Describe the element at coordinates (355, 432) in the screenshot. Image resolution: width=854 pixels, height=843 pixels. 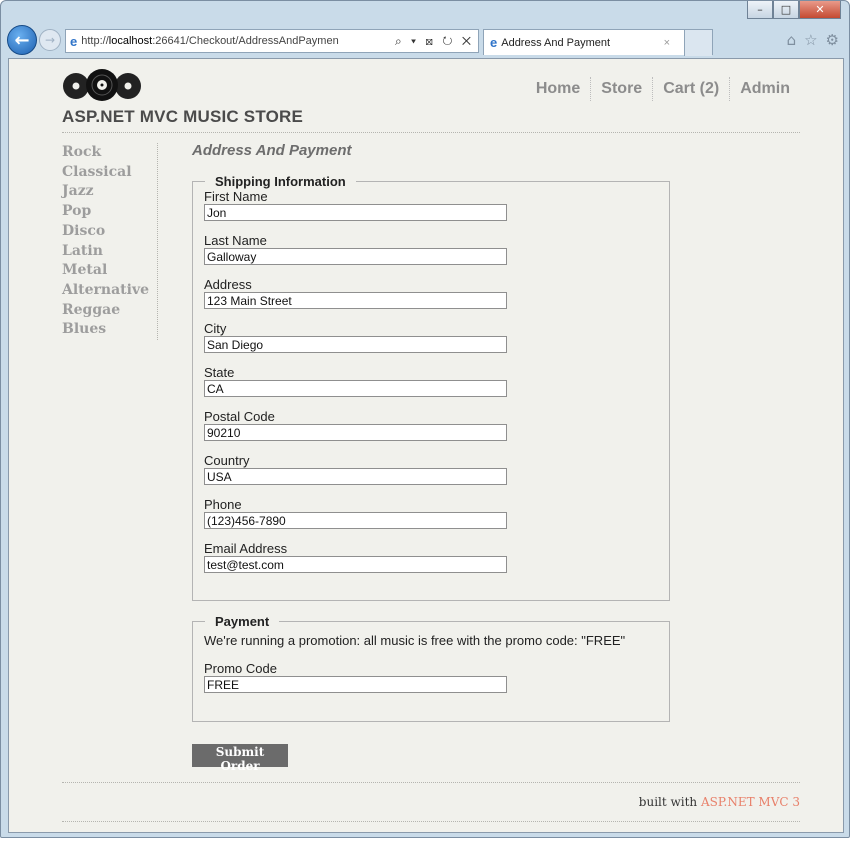
I see `postal-code-field` at that location.